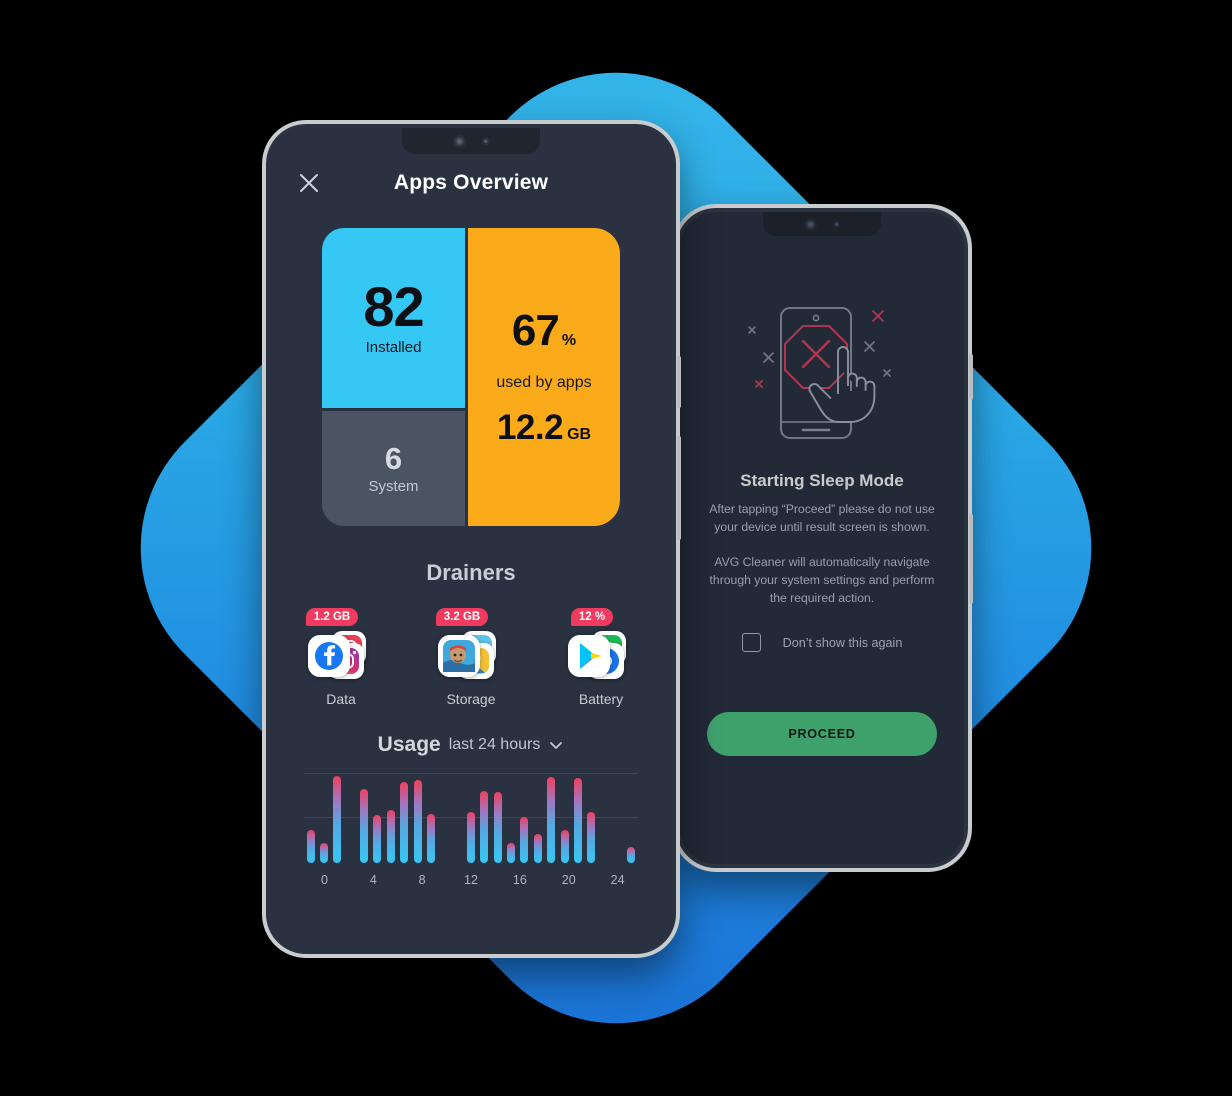  Describe the element at coordinates (471, 699) in the screenshot. I see `drainer-storage-caption: Storage` at that location.